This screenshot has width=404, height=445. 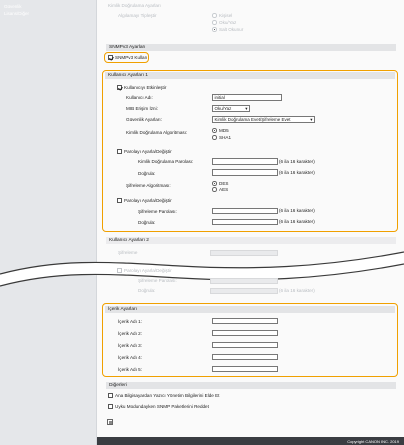 I want to click on context-name-2-label: İçerik Adı 2:, so click(x=130, y=333).